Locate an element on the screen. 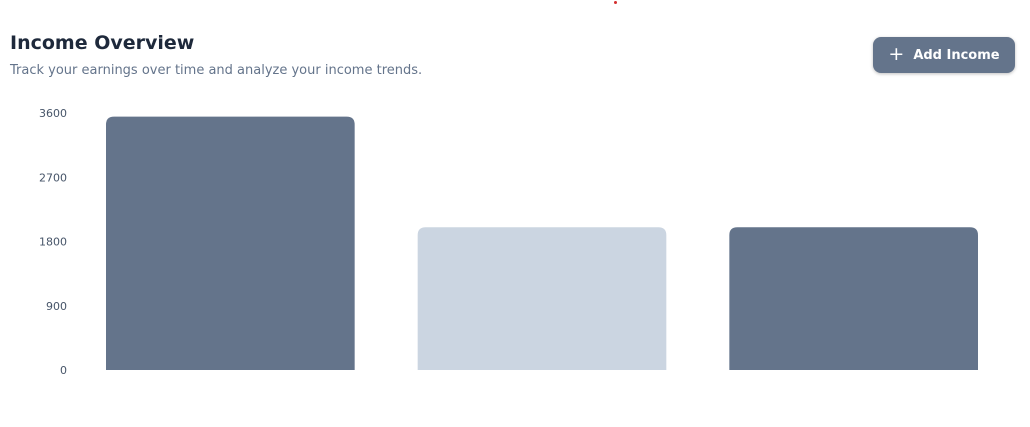  add-income-button: + Add Income is located at coordinates (944, 55).